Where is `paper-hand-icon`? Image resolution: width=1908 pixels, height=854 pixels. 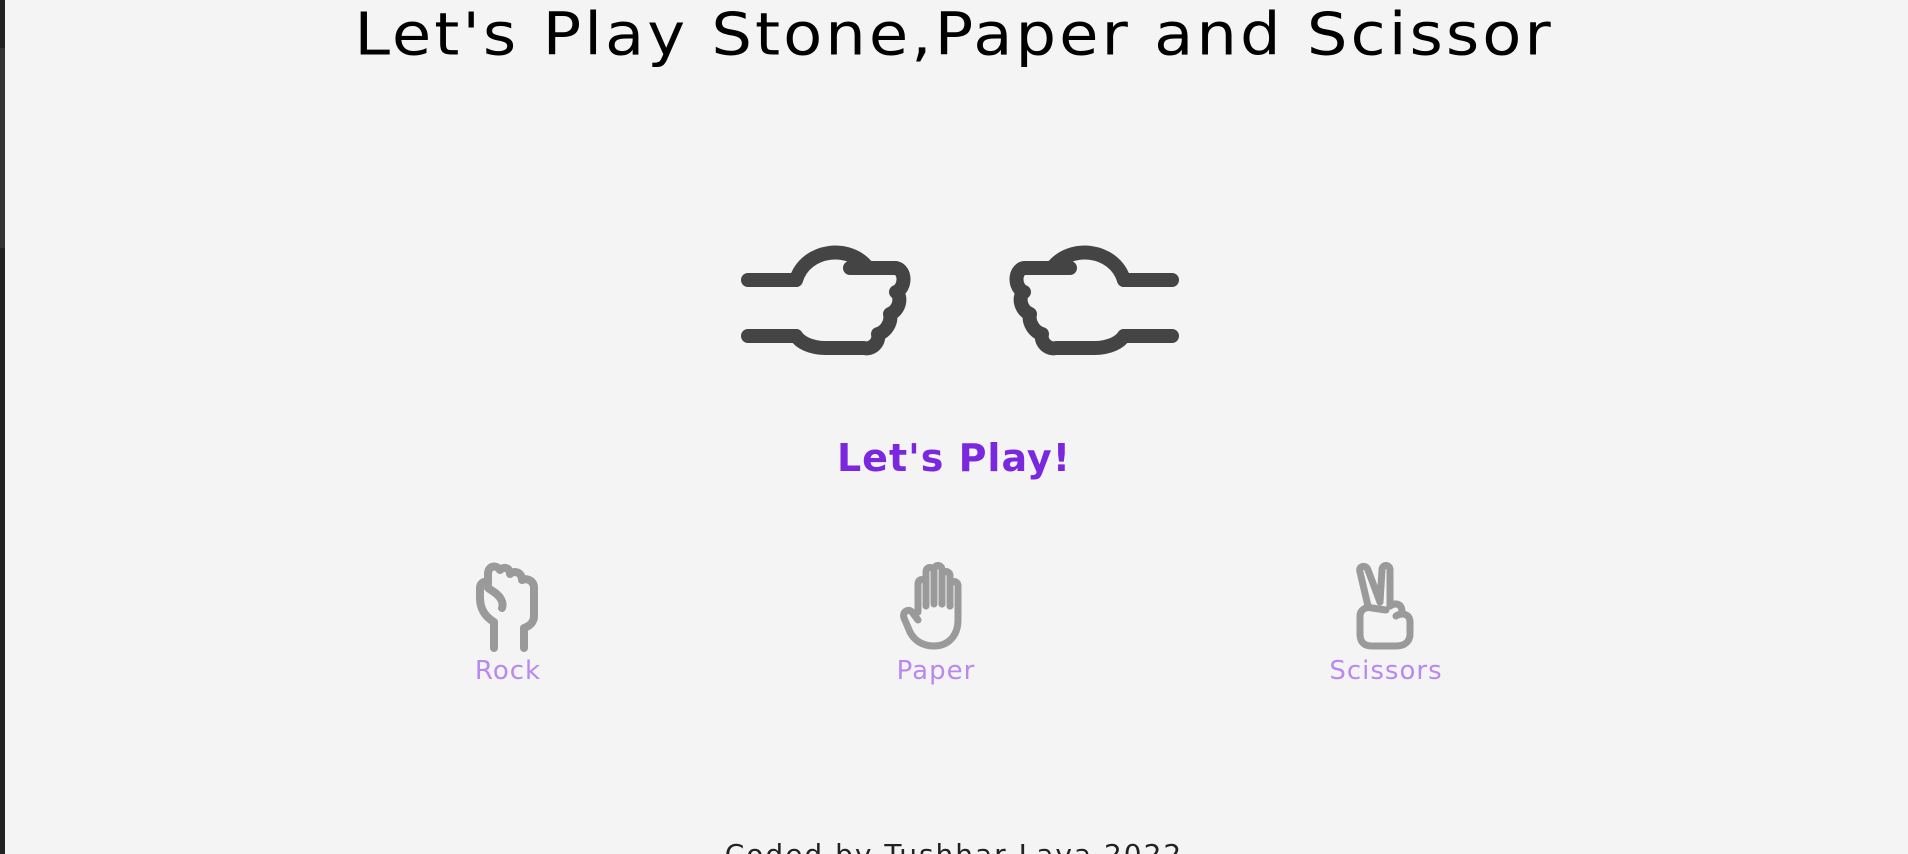 paper-hand-icon is located at coordinates (931, 606).